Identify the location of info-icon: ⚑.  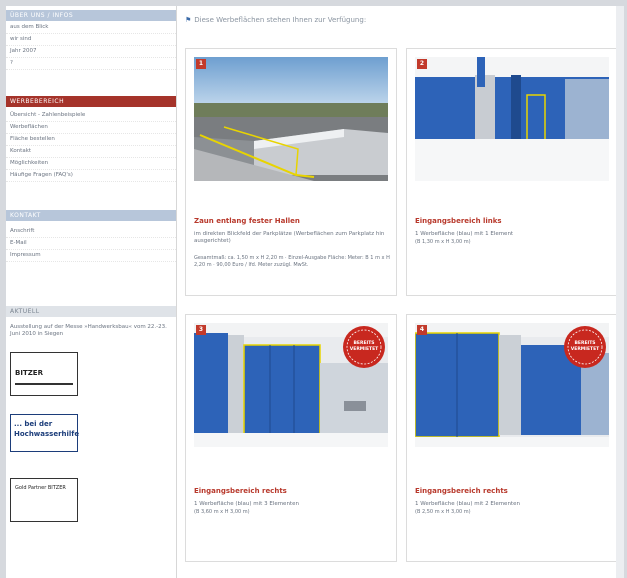
(188, 20).